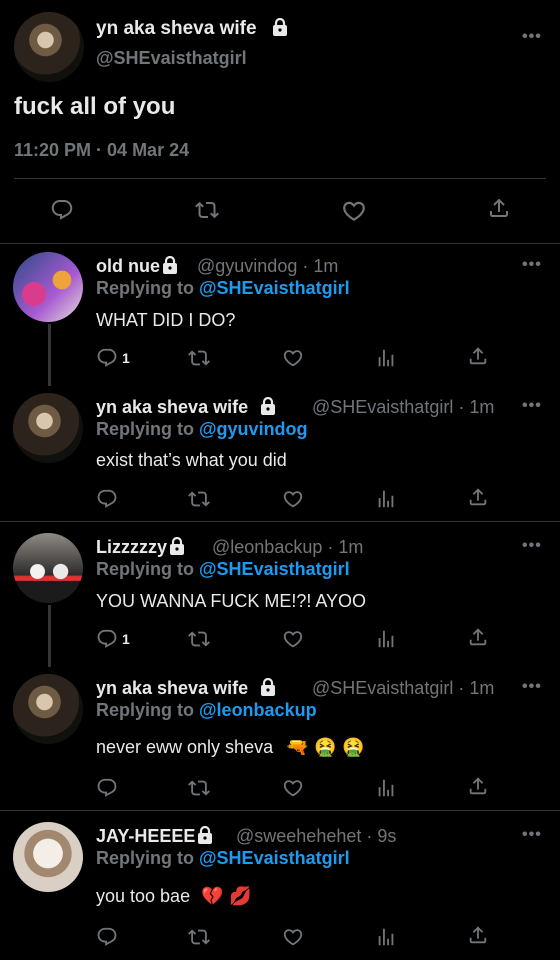 The height and width of the screenshot is (960, 560). What do you see at coordinates (140, 547) in the screenshot?
I see `author-name: Lizzzzzy` at bounding box center [140, 547].